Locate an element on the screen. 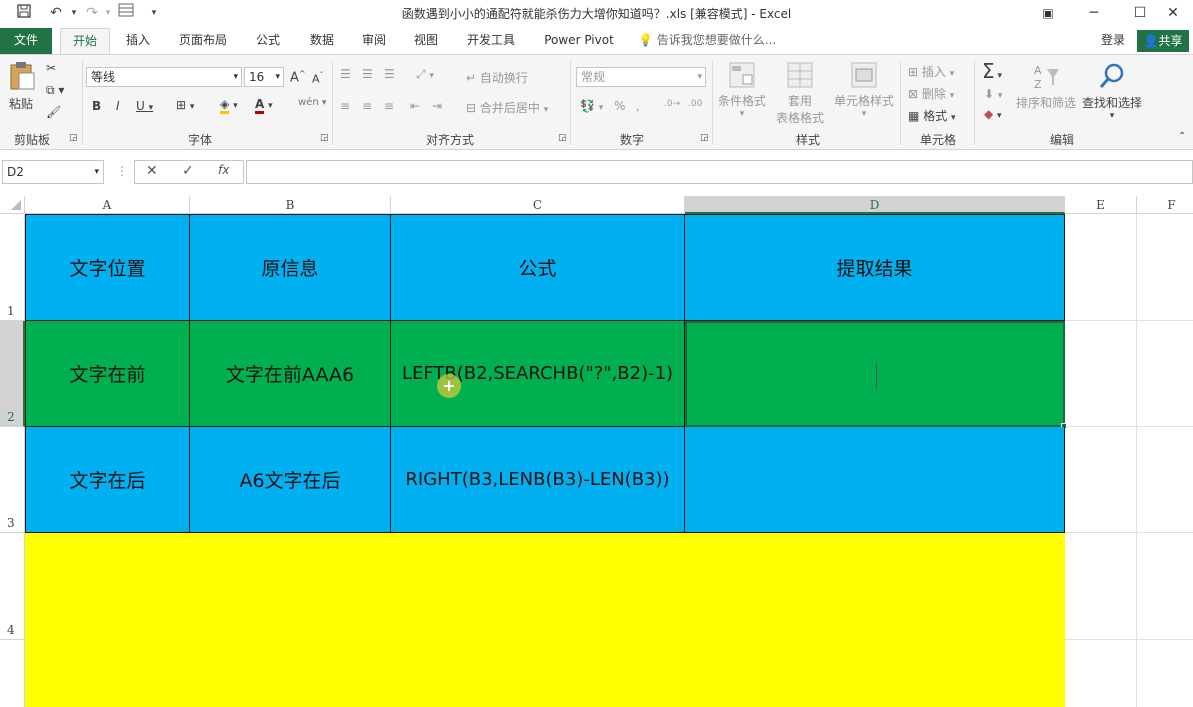 The height and width of the screenshot is (707, 1193). phonetic-icon: wén ▾ is located at coordinates (312, 102).